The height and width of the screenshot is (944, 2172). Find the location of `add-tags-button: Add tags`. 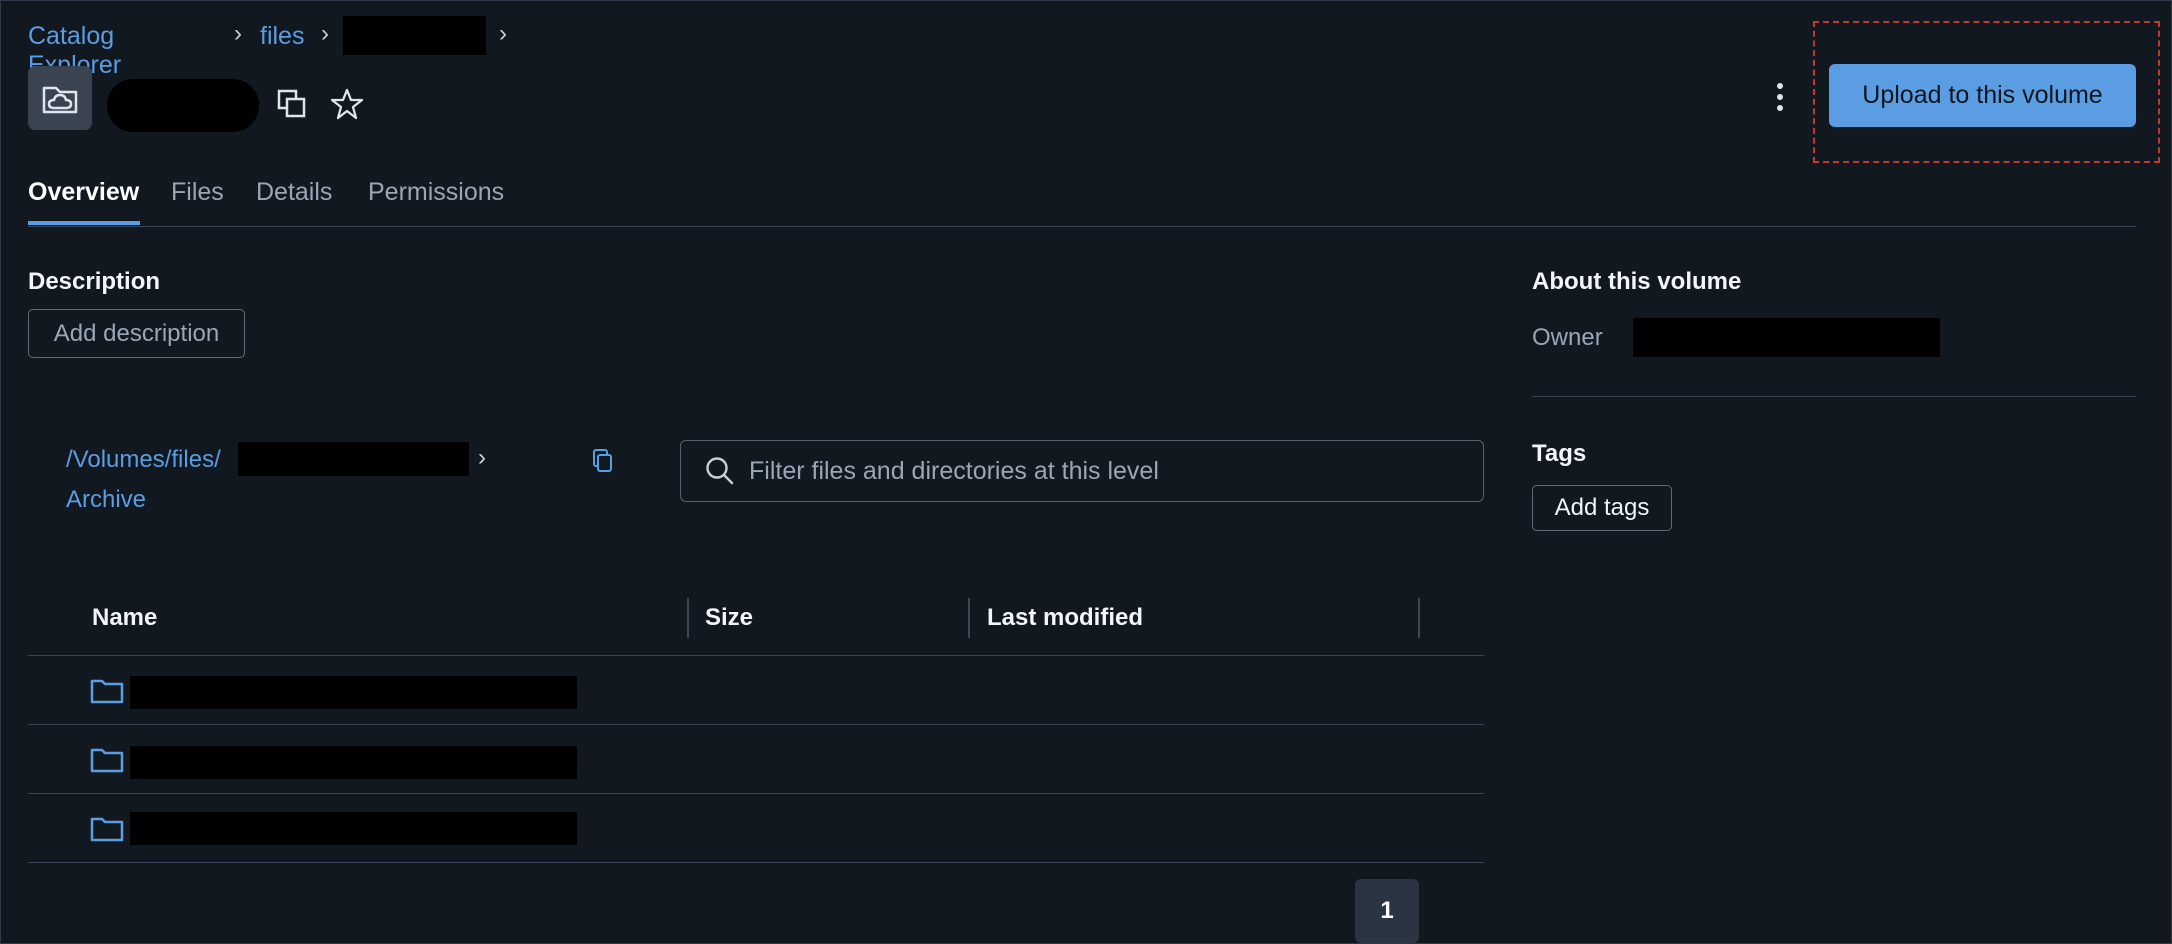

add-tags-button: Add tags is located at coordinates (1602, 508).